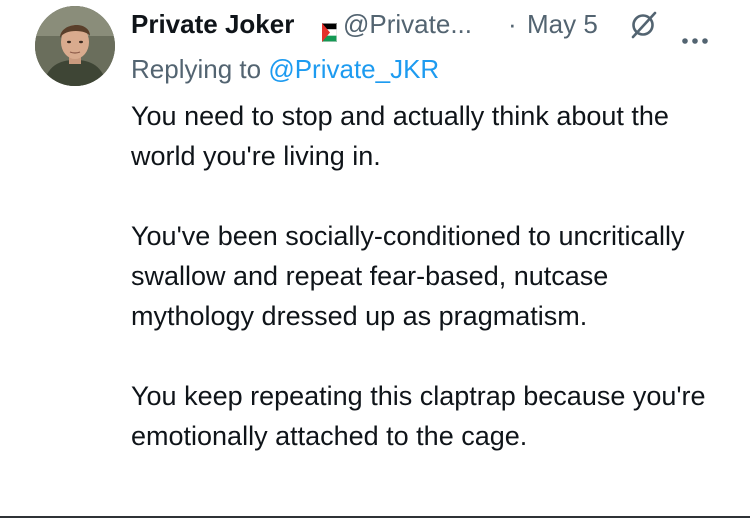 The width and height of the screenshot is (750, 518). Describe the element at coordinates (353, 69) in the screenshot. I see `replying-to-link: @Private_JKR` at that location.